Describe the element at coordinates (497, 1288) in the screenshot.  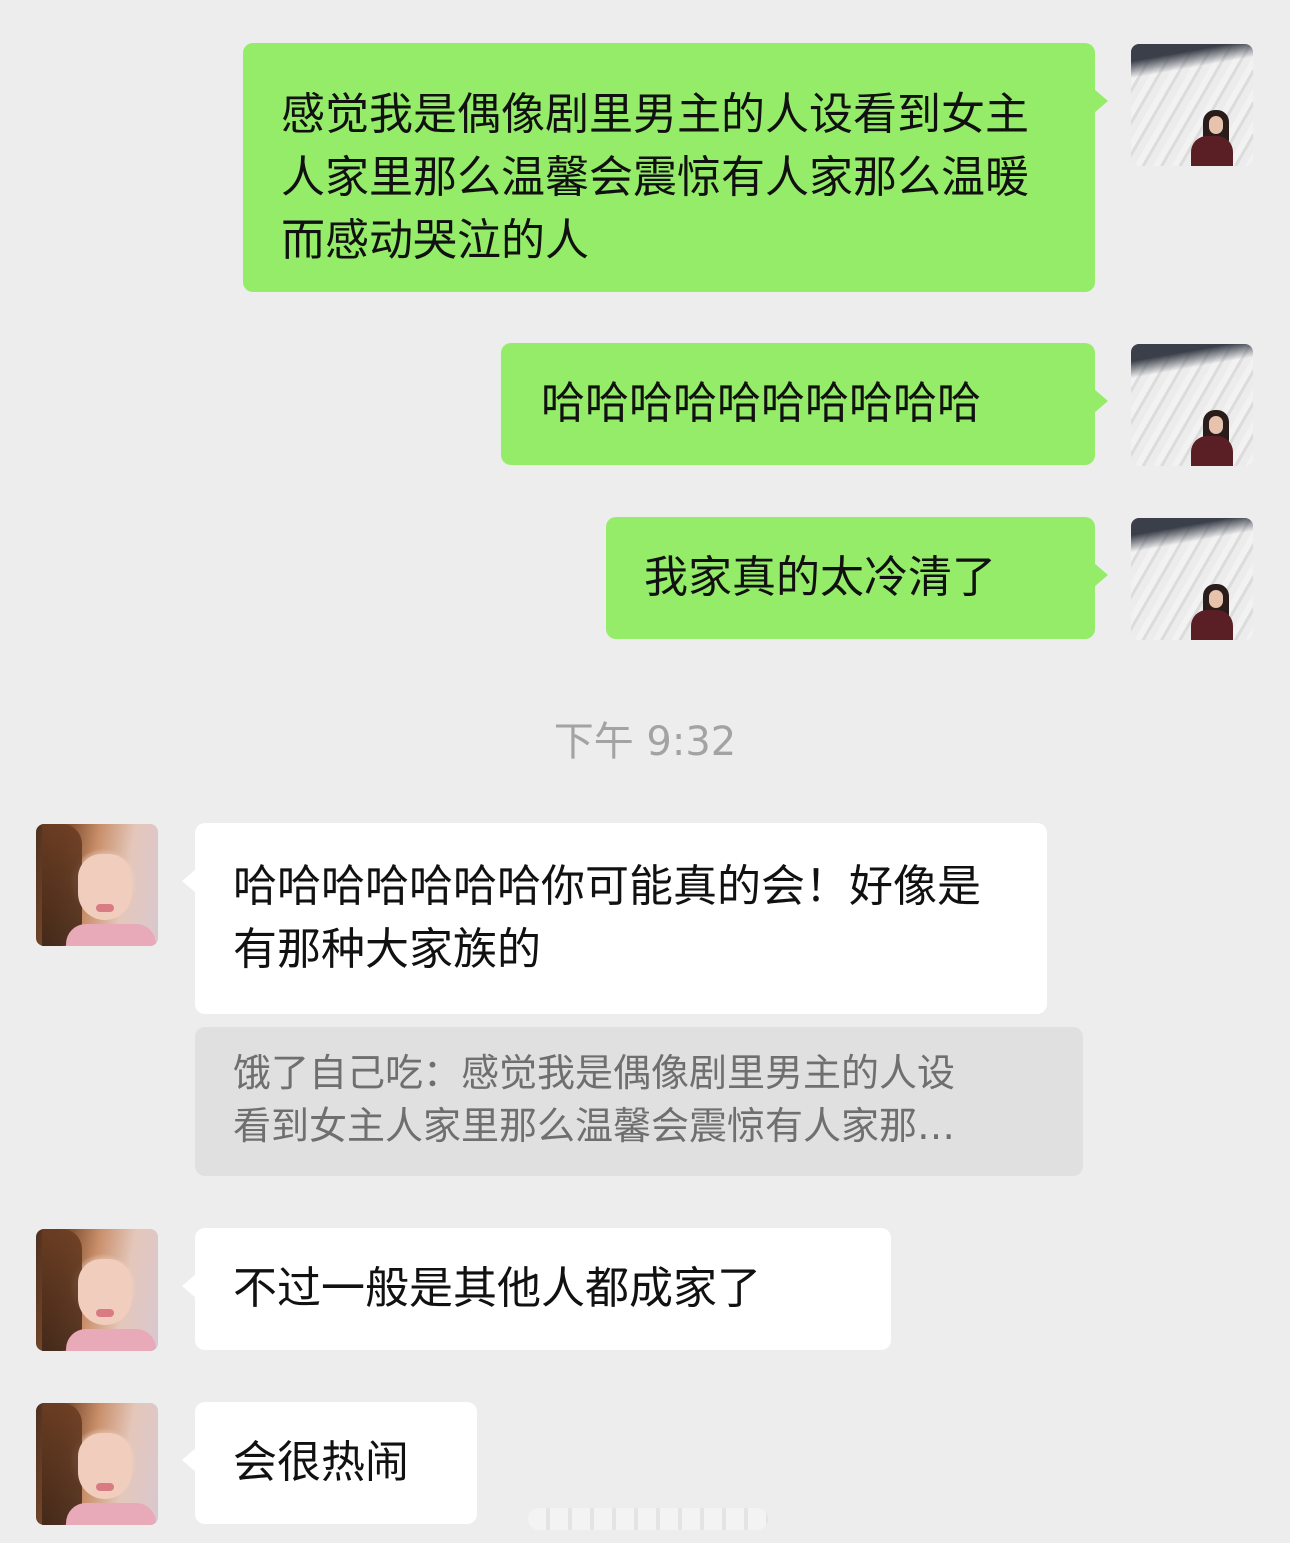
I see `message-text: 不过一般是其他人都成家了` at that location.